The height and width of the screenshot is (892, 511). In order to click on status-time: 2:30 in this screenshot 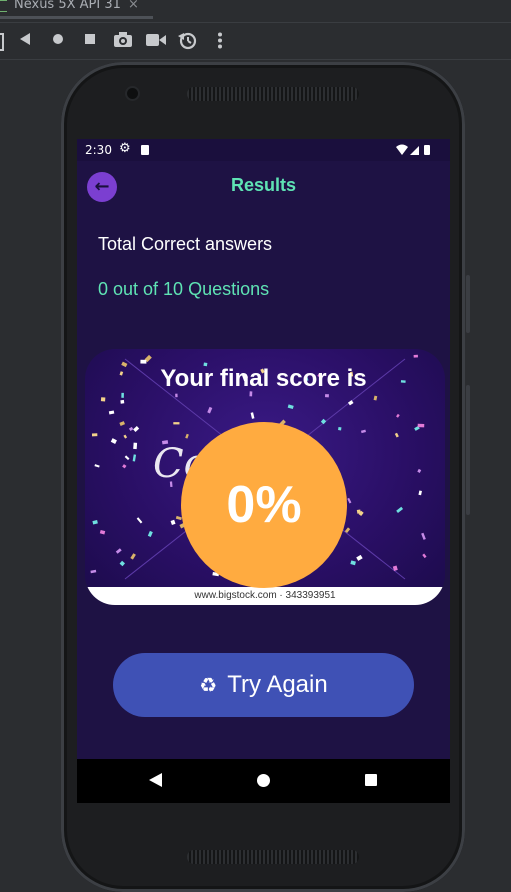, I will do `click(98, 150)`.